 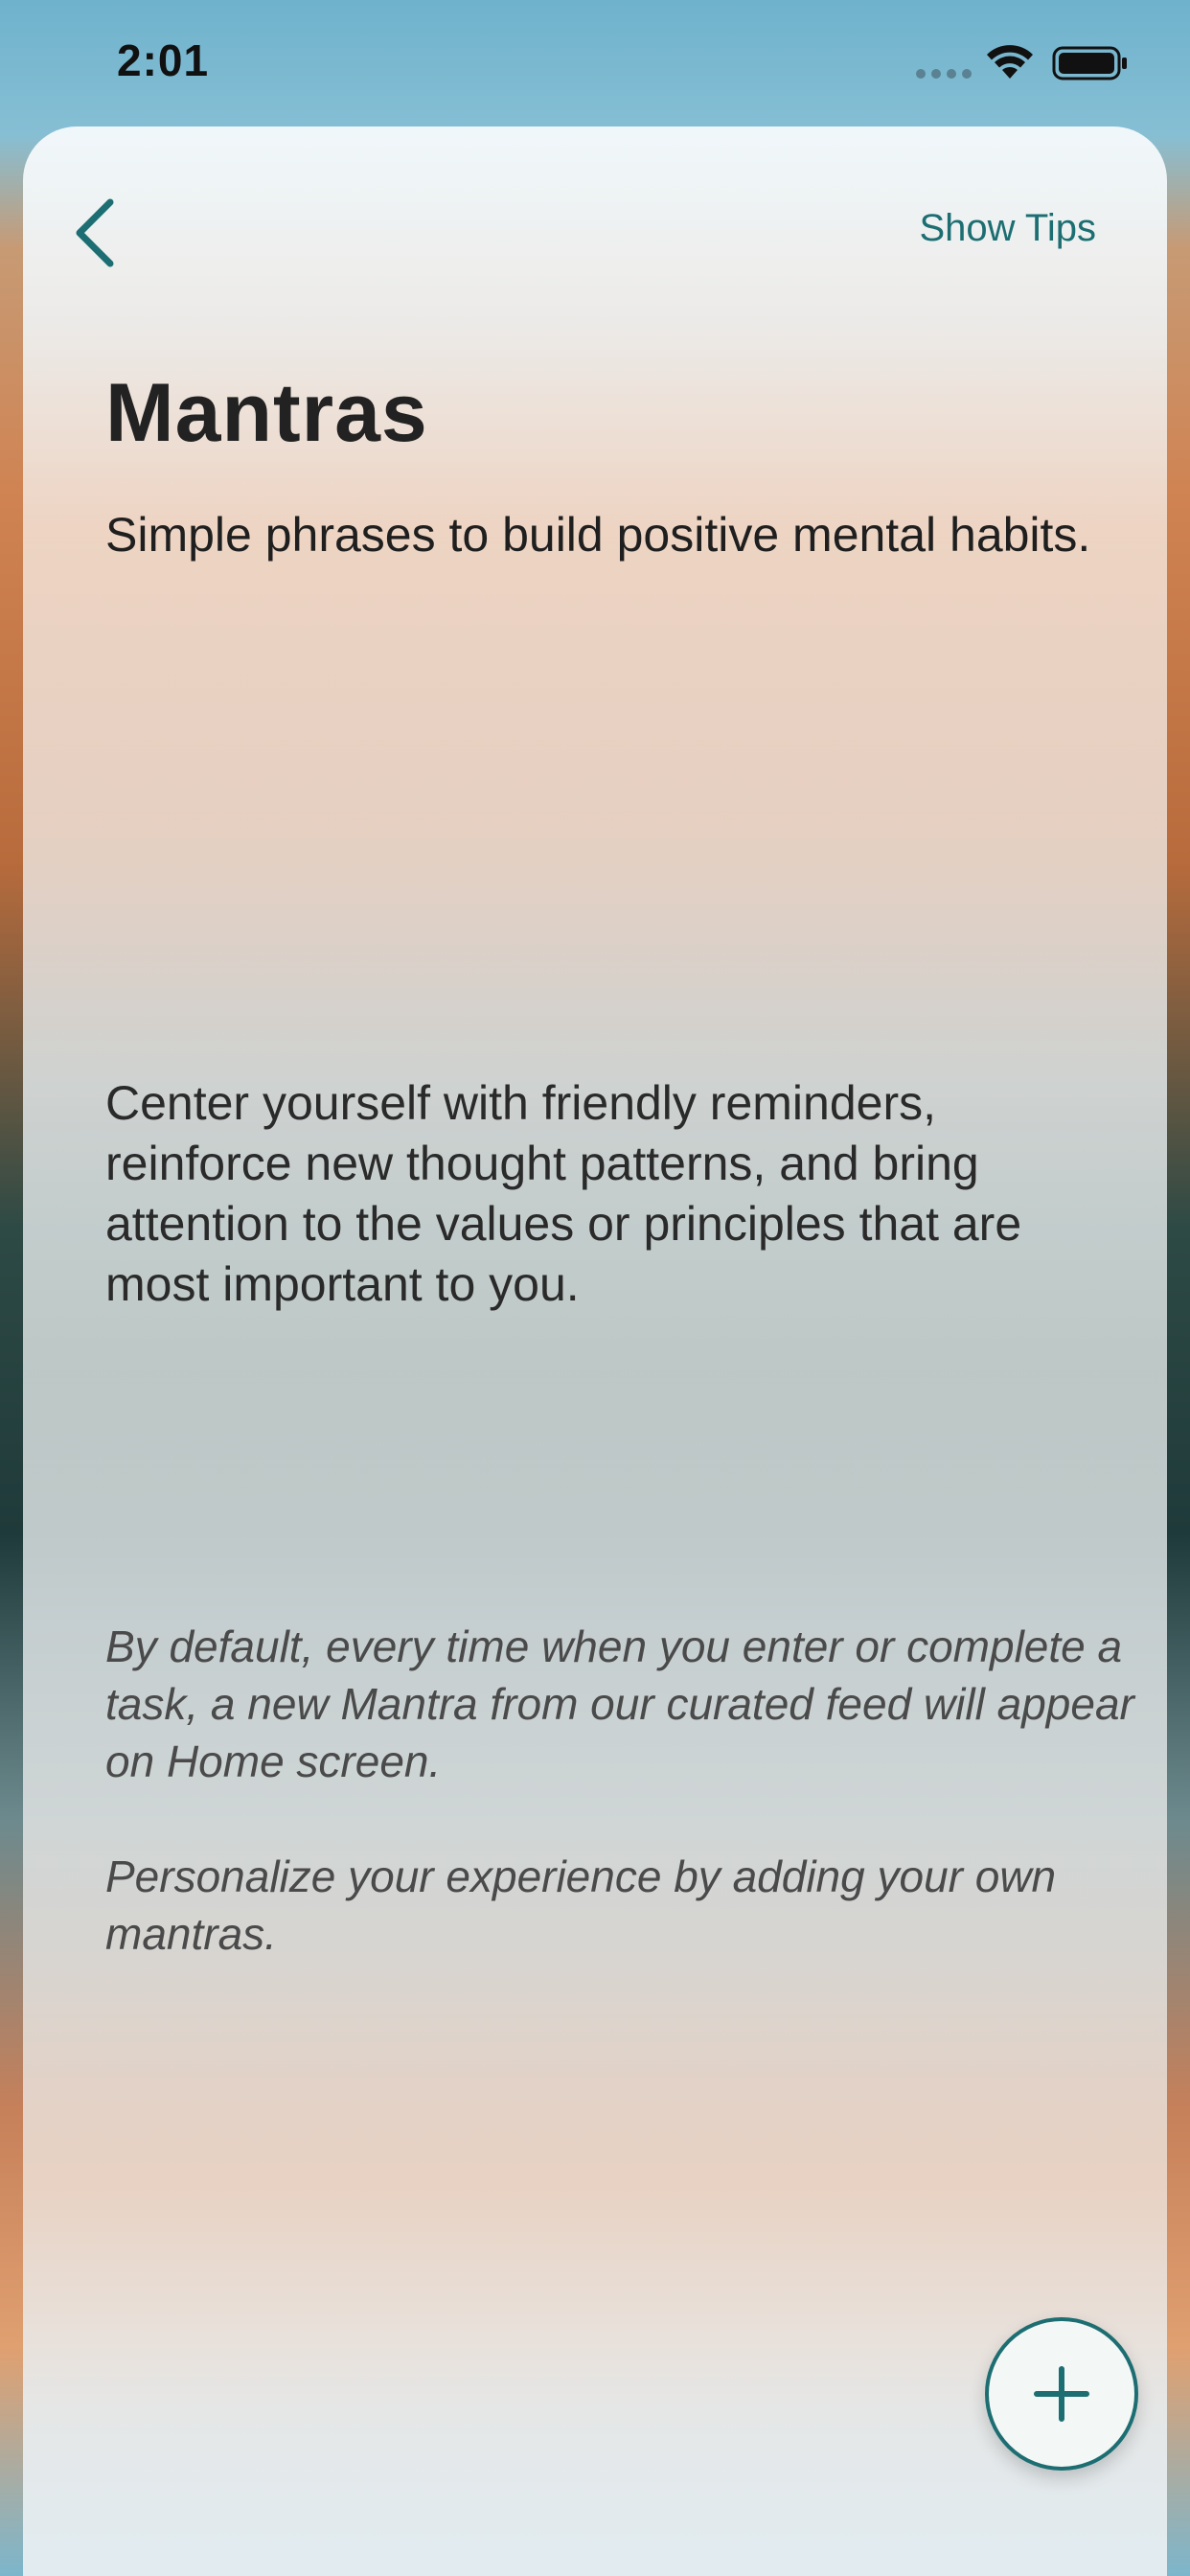 I want to click on plus-icon, so click(x=1062, y=2394).